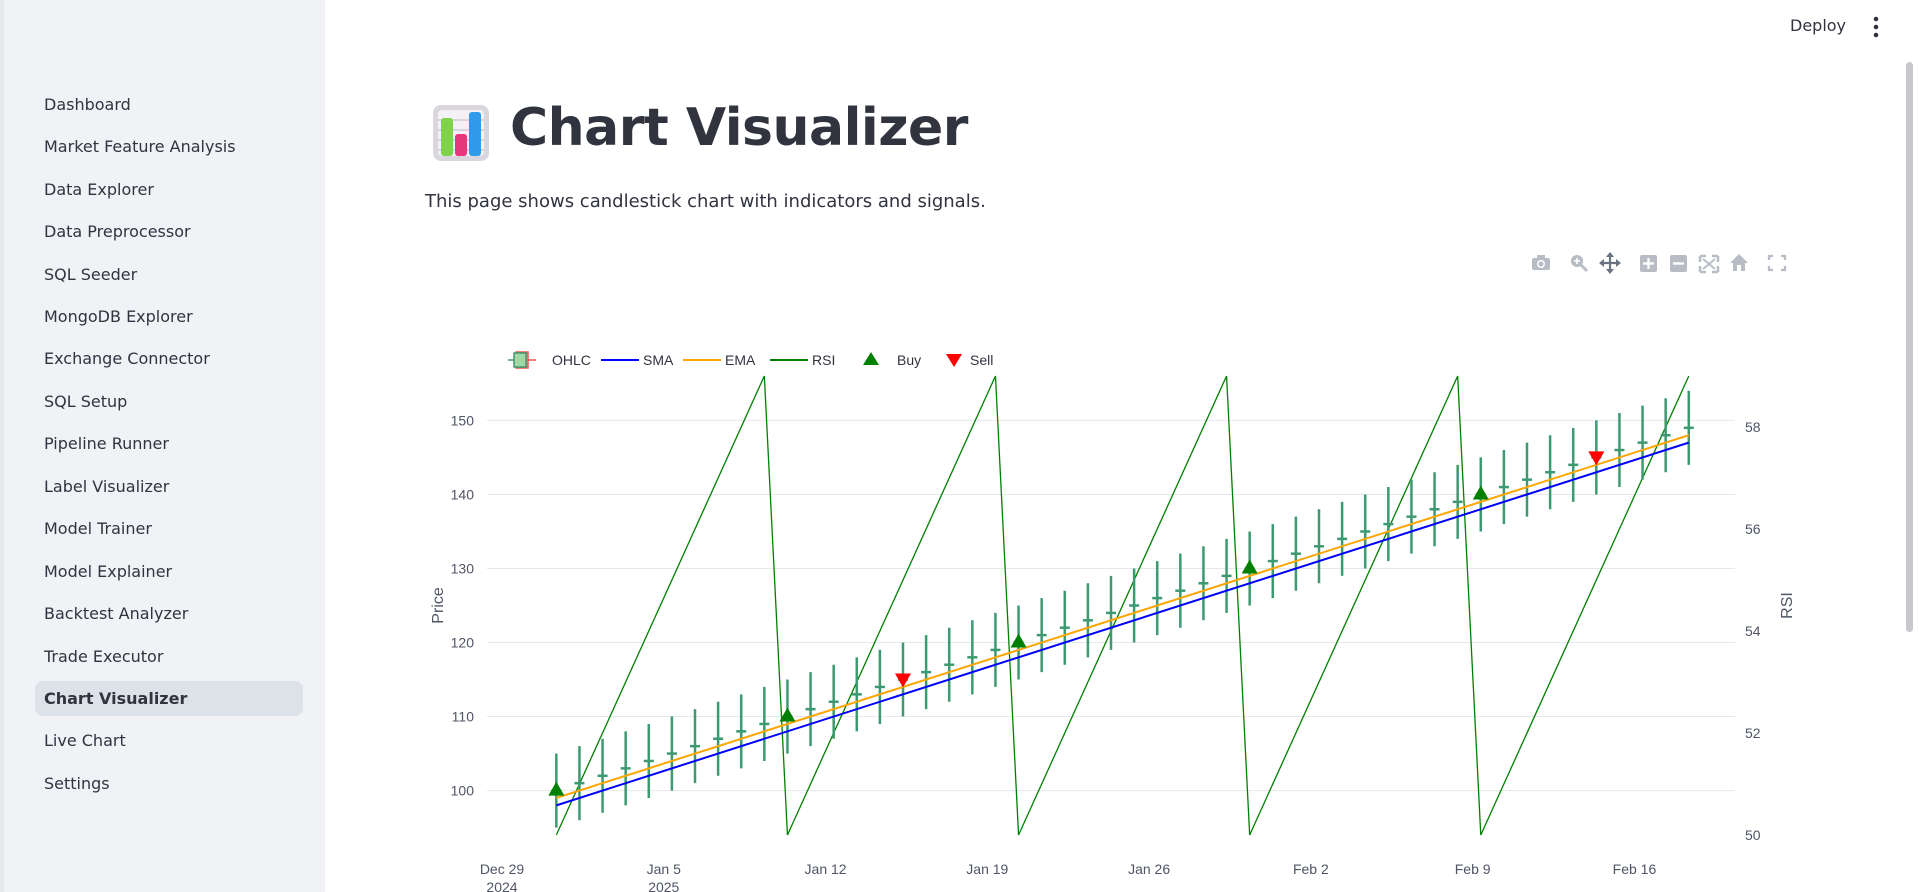 The height and width of the screenshot is (892, 1919). I want to click on x-tick-label: Dec 29, so click(502, 869).